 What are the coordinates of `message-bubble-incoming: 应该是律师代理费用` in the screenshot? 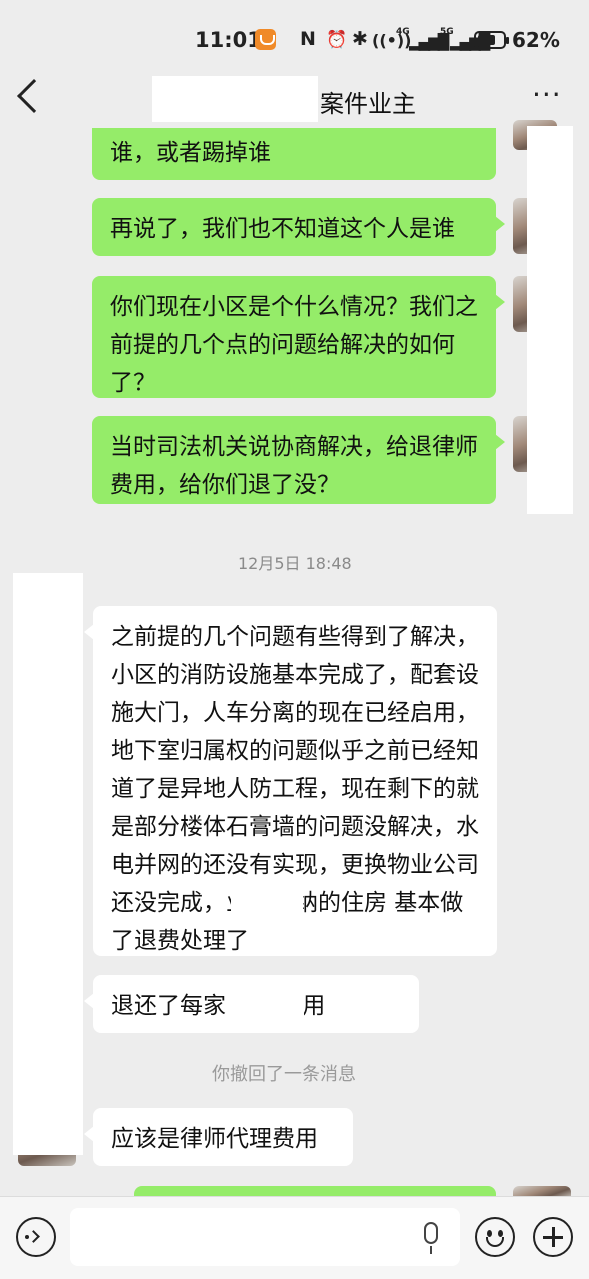 It's located at (218, 1137).